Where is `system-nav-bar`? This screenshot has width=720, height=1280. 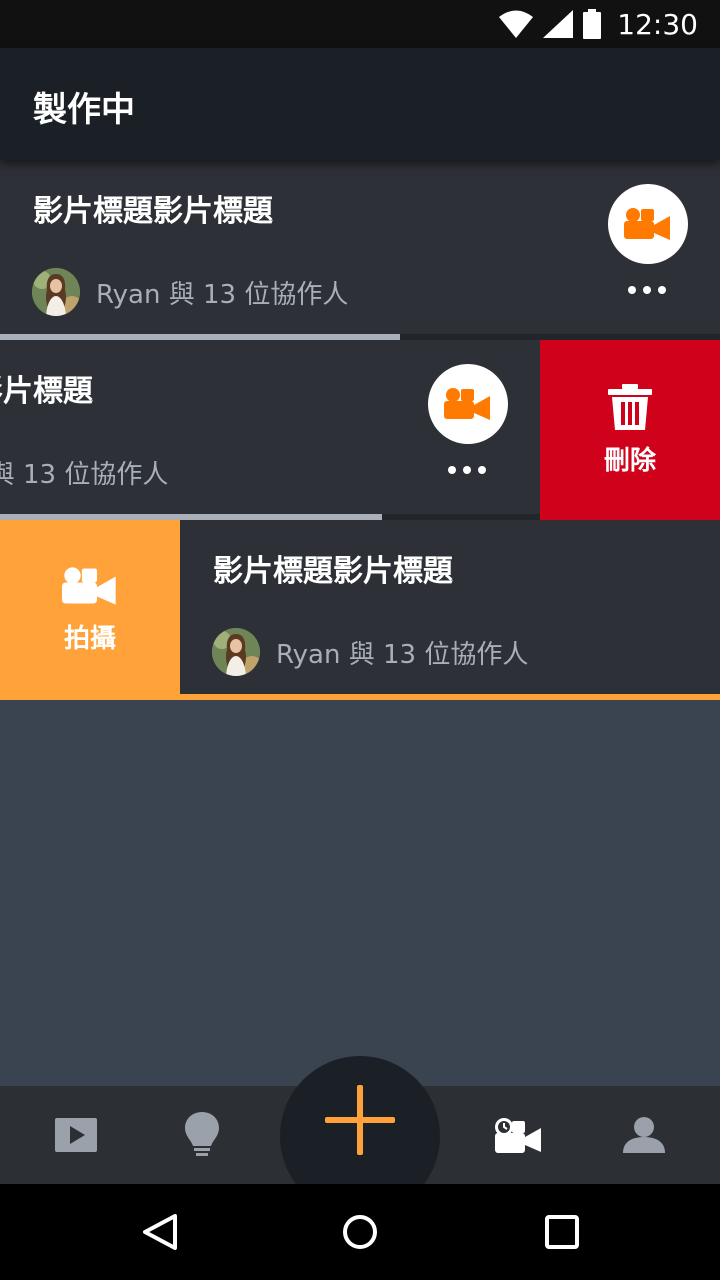
system-nav-bar is located at coordinates (360, 1232).